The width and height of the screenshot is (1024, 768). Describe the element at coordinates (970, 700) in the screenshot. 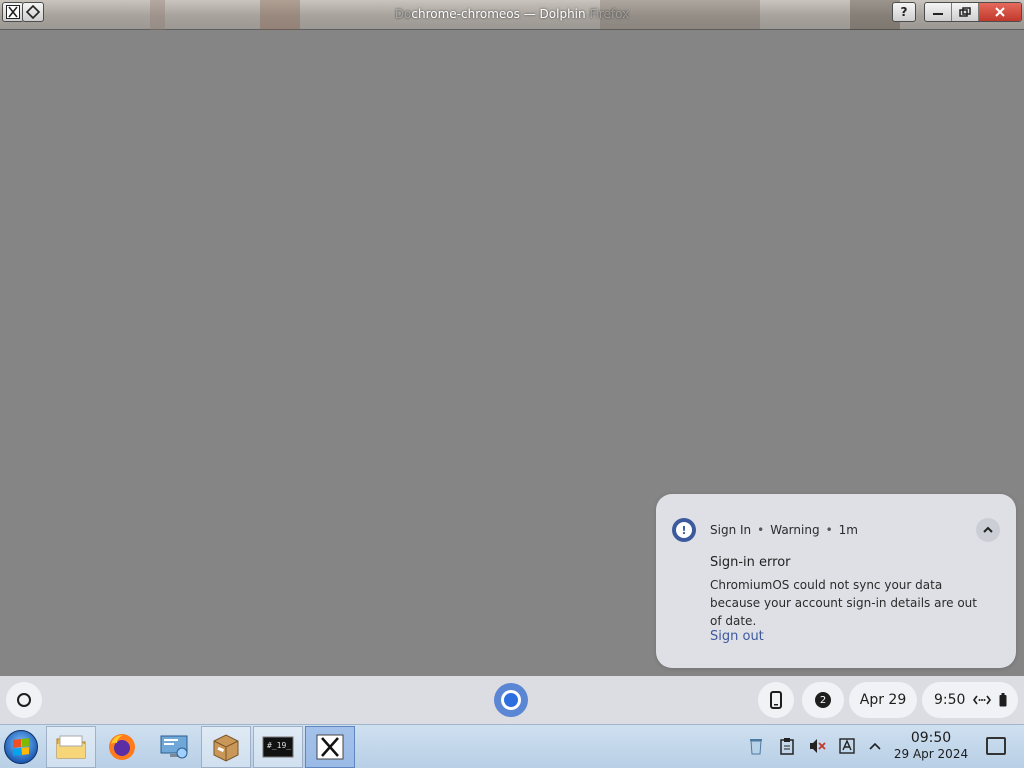

I see `status-area-button: 9:50` at that location.